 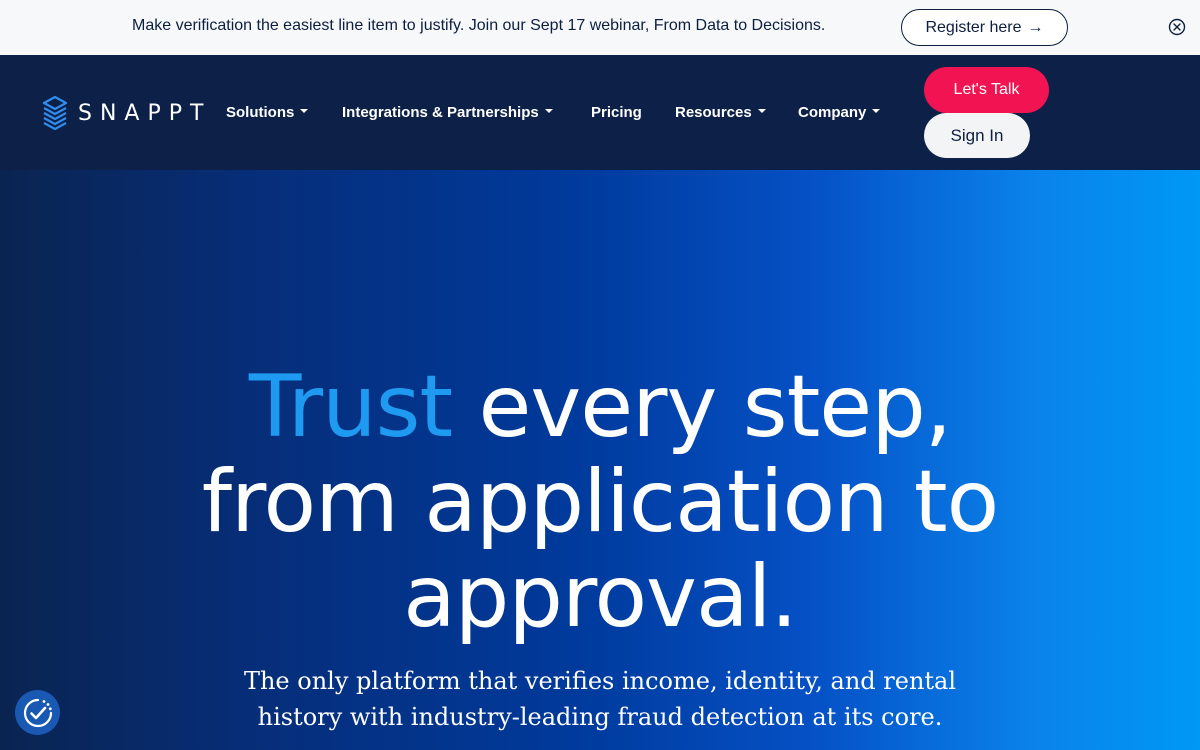 I want to click on nav-item-solutions: Solutions, so click(x=267, y=112).